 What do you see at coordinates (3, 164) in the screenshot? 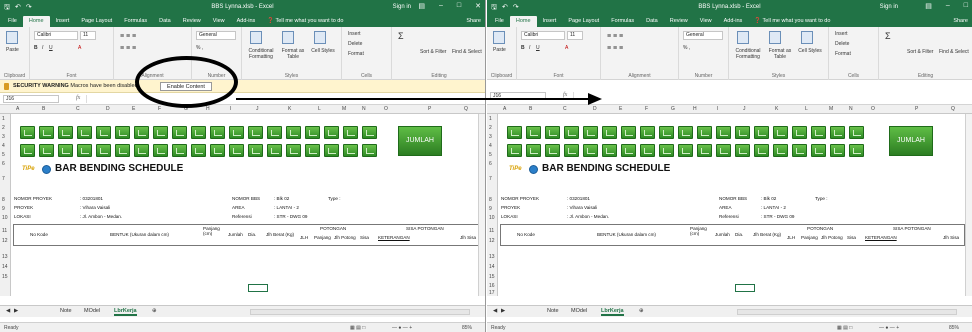
I see `row-header: 6` at bounding box center [3, 164].